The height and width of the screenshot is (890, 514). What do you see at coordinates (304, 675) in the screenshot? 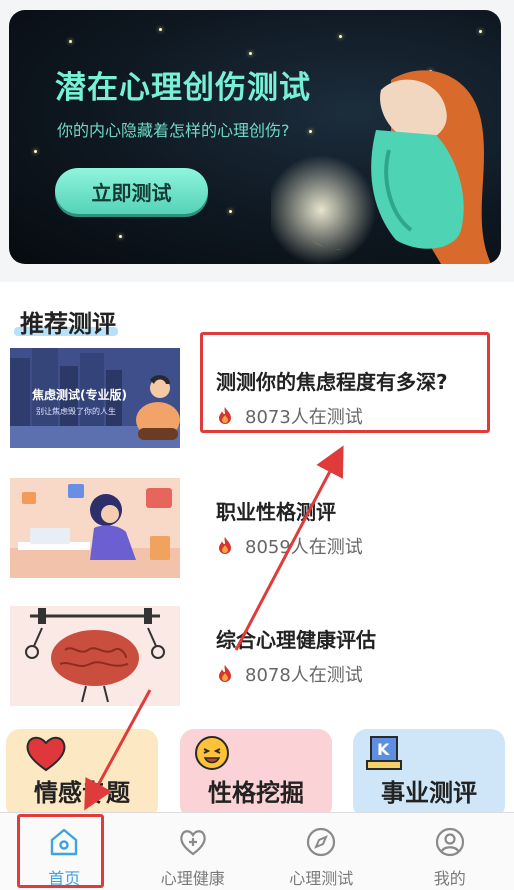
I see `participant-count: 8078人在测试` at bounding box center [304, 675].